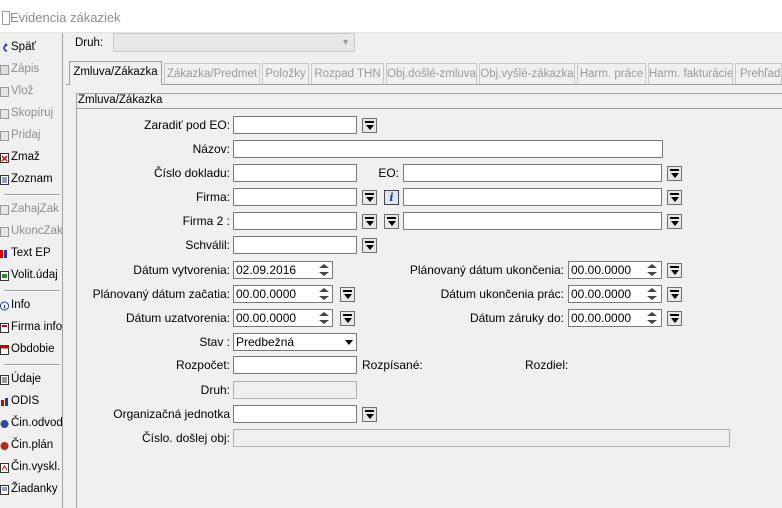 The height and width of the screenshot is (508, 782). I want to click on datum-ukoncenia-prac-calendar-button, so click(674, 294).